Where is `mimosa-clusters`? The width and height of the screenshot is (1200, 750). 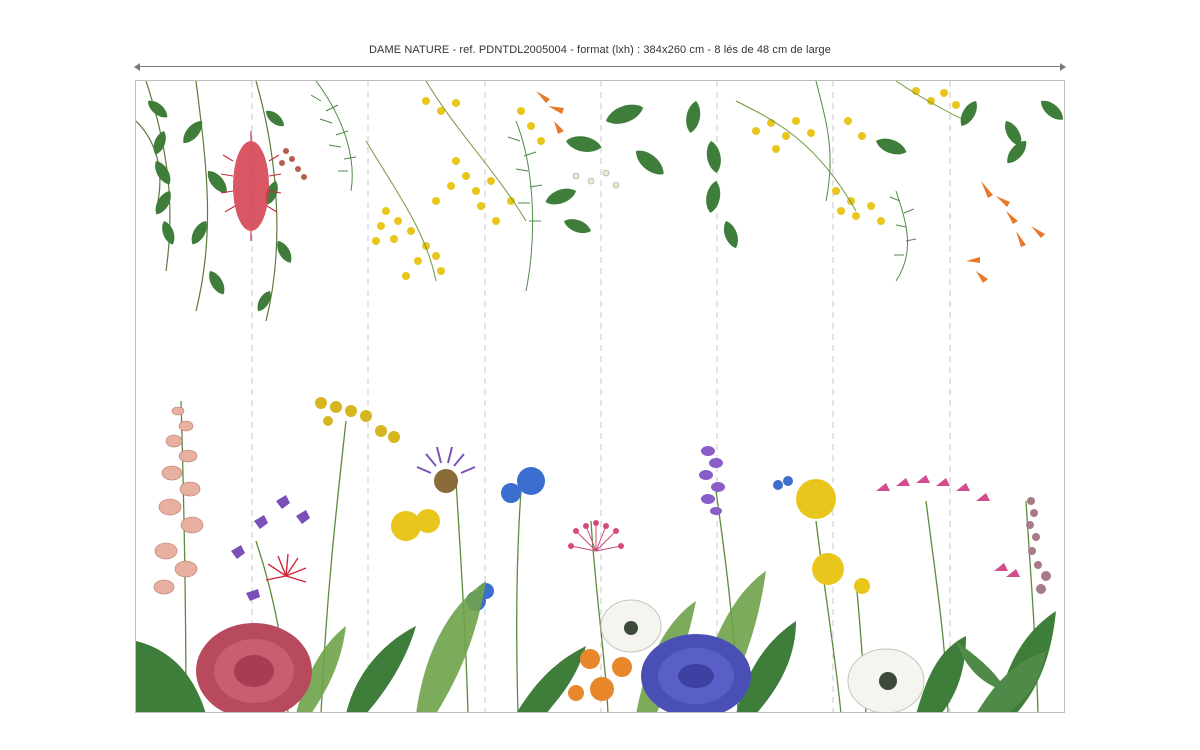 mimosa-clusters is located at coordinates (666, 183).